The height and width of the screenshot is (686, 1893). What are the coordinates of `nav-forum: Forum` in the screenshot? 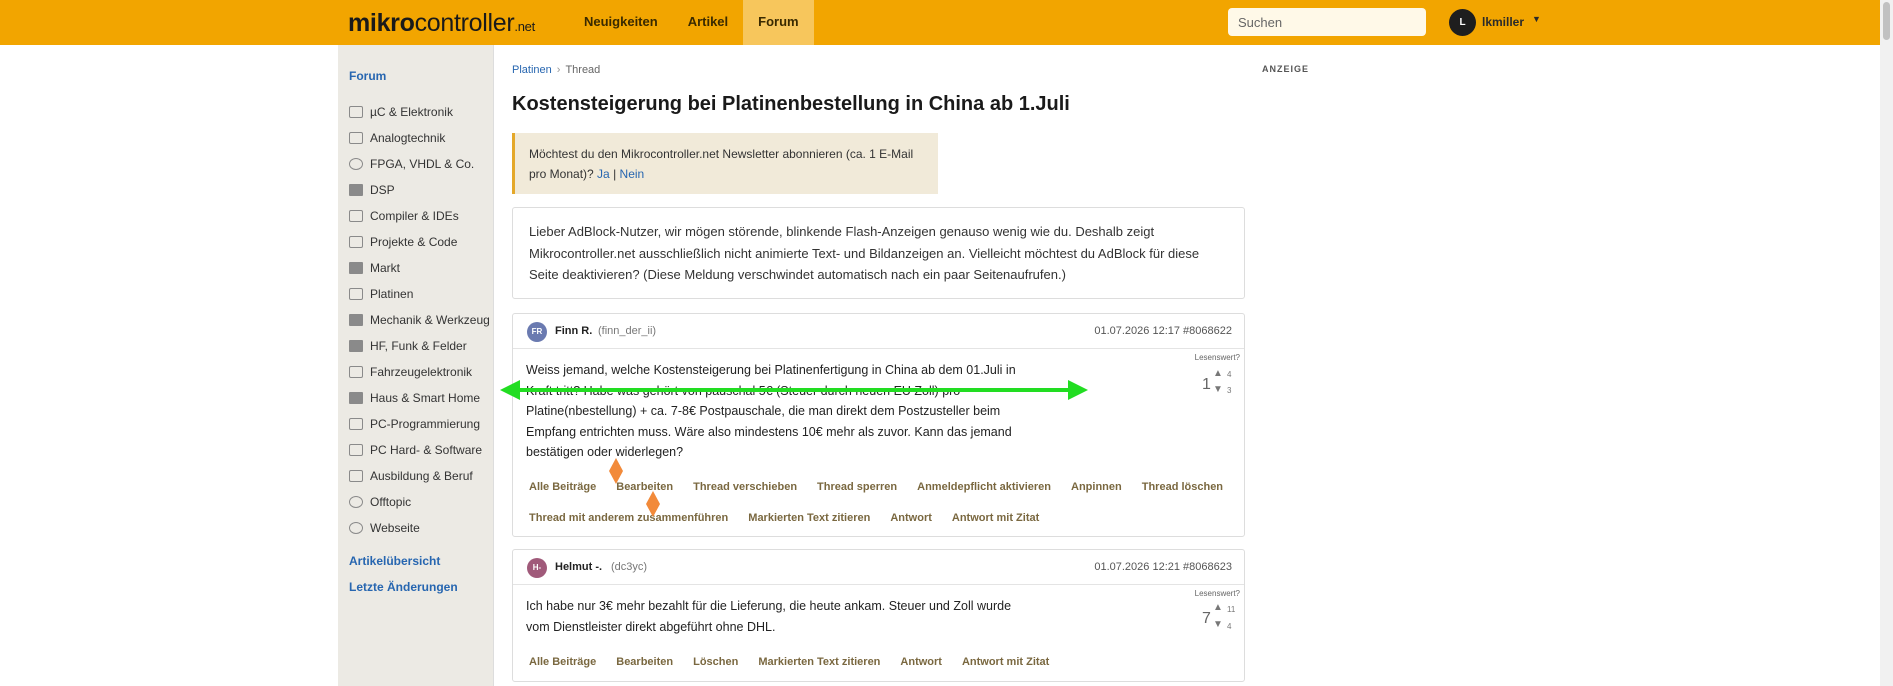 It's located at (778, 22).